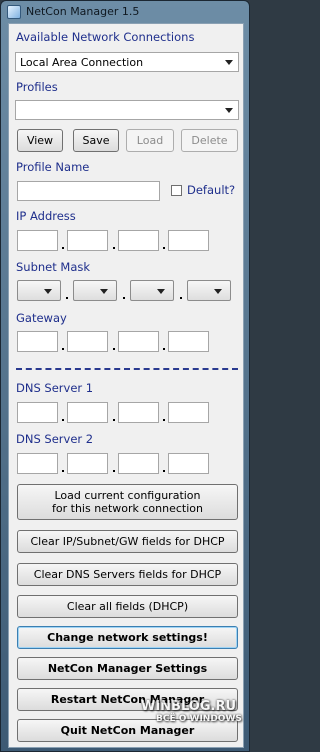 The width and height of the screenshot is (320, 752). I want to click on connection-select: Local Area Connection, so click(127, 62).